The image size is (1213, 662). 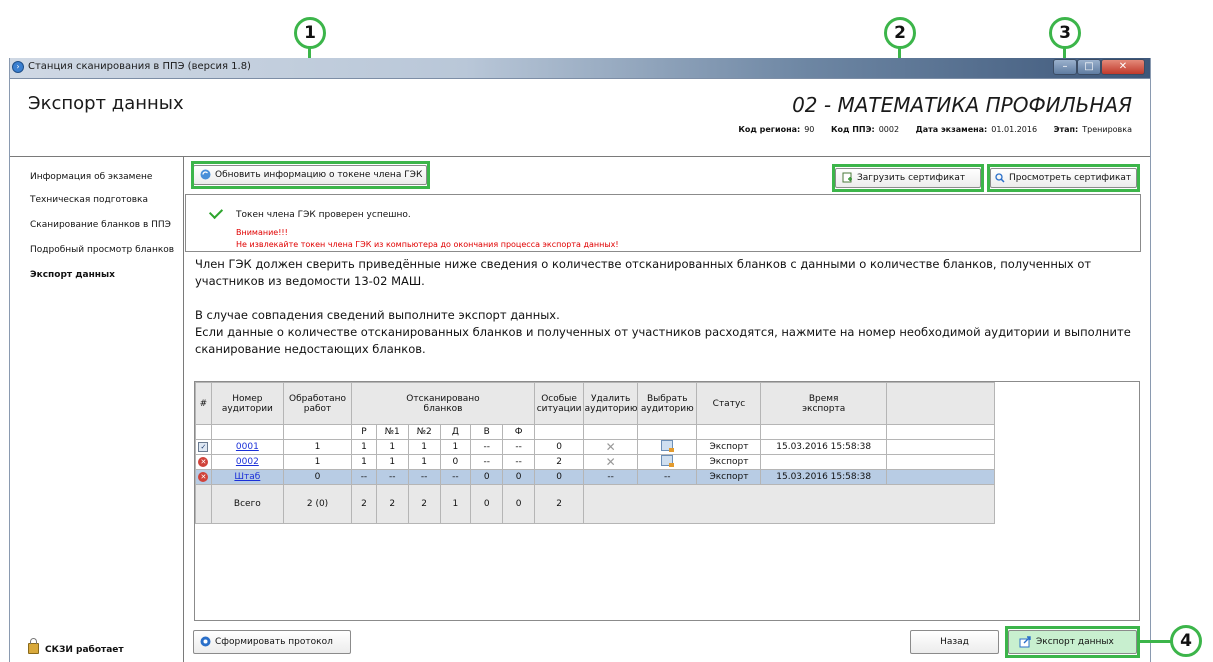 What do you see at coordinates (364, 462) in the screenshot?
I see `cell-r: 1` at bounding box center [364, 462].